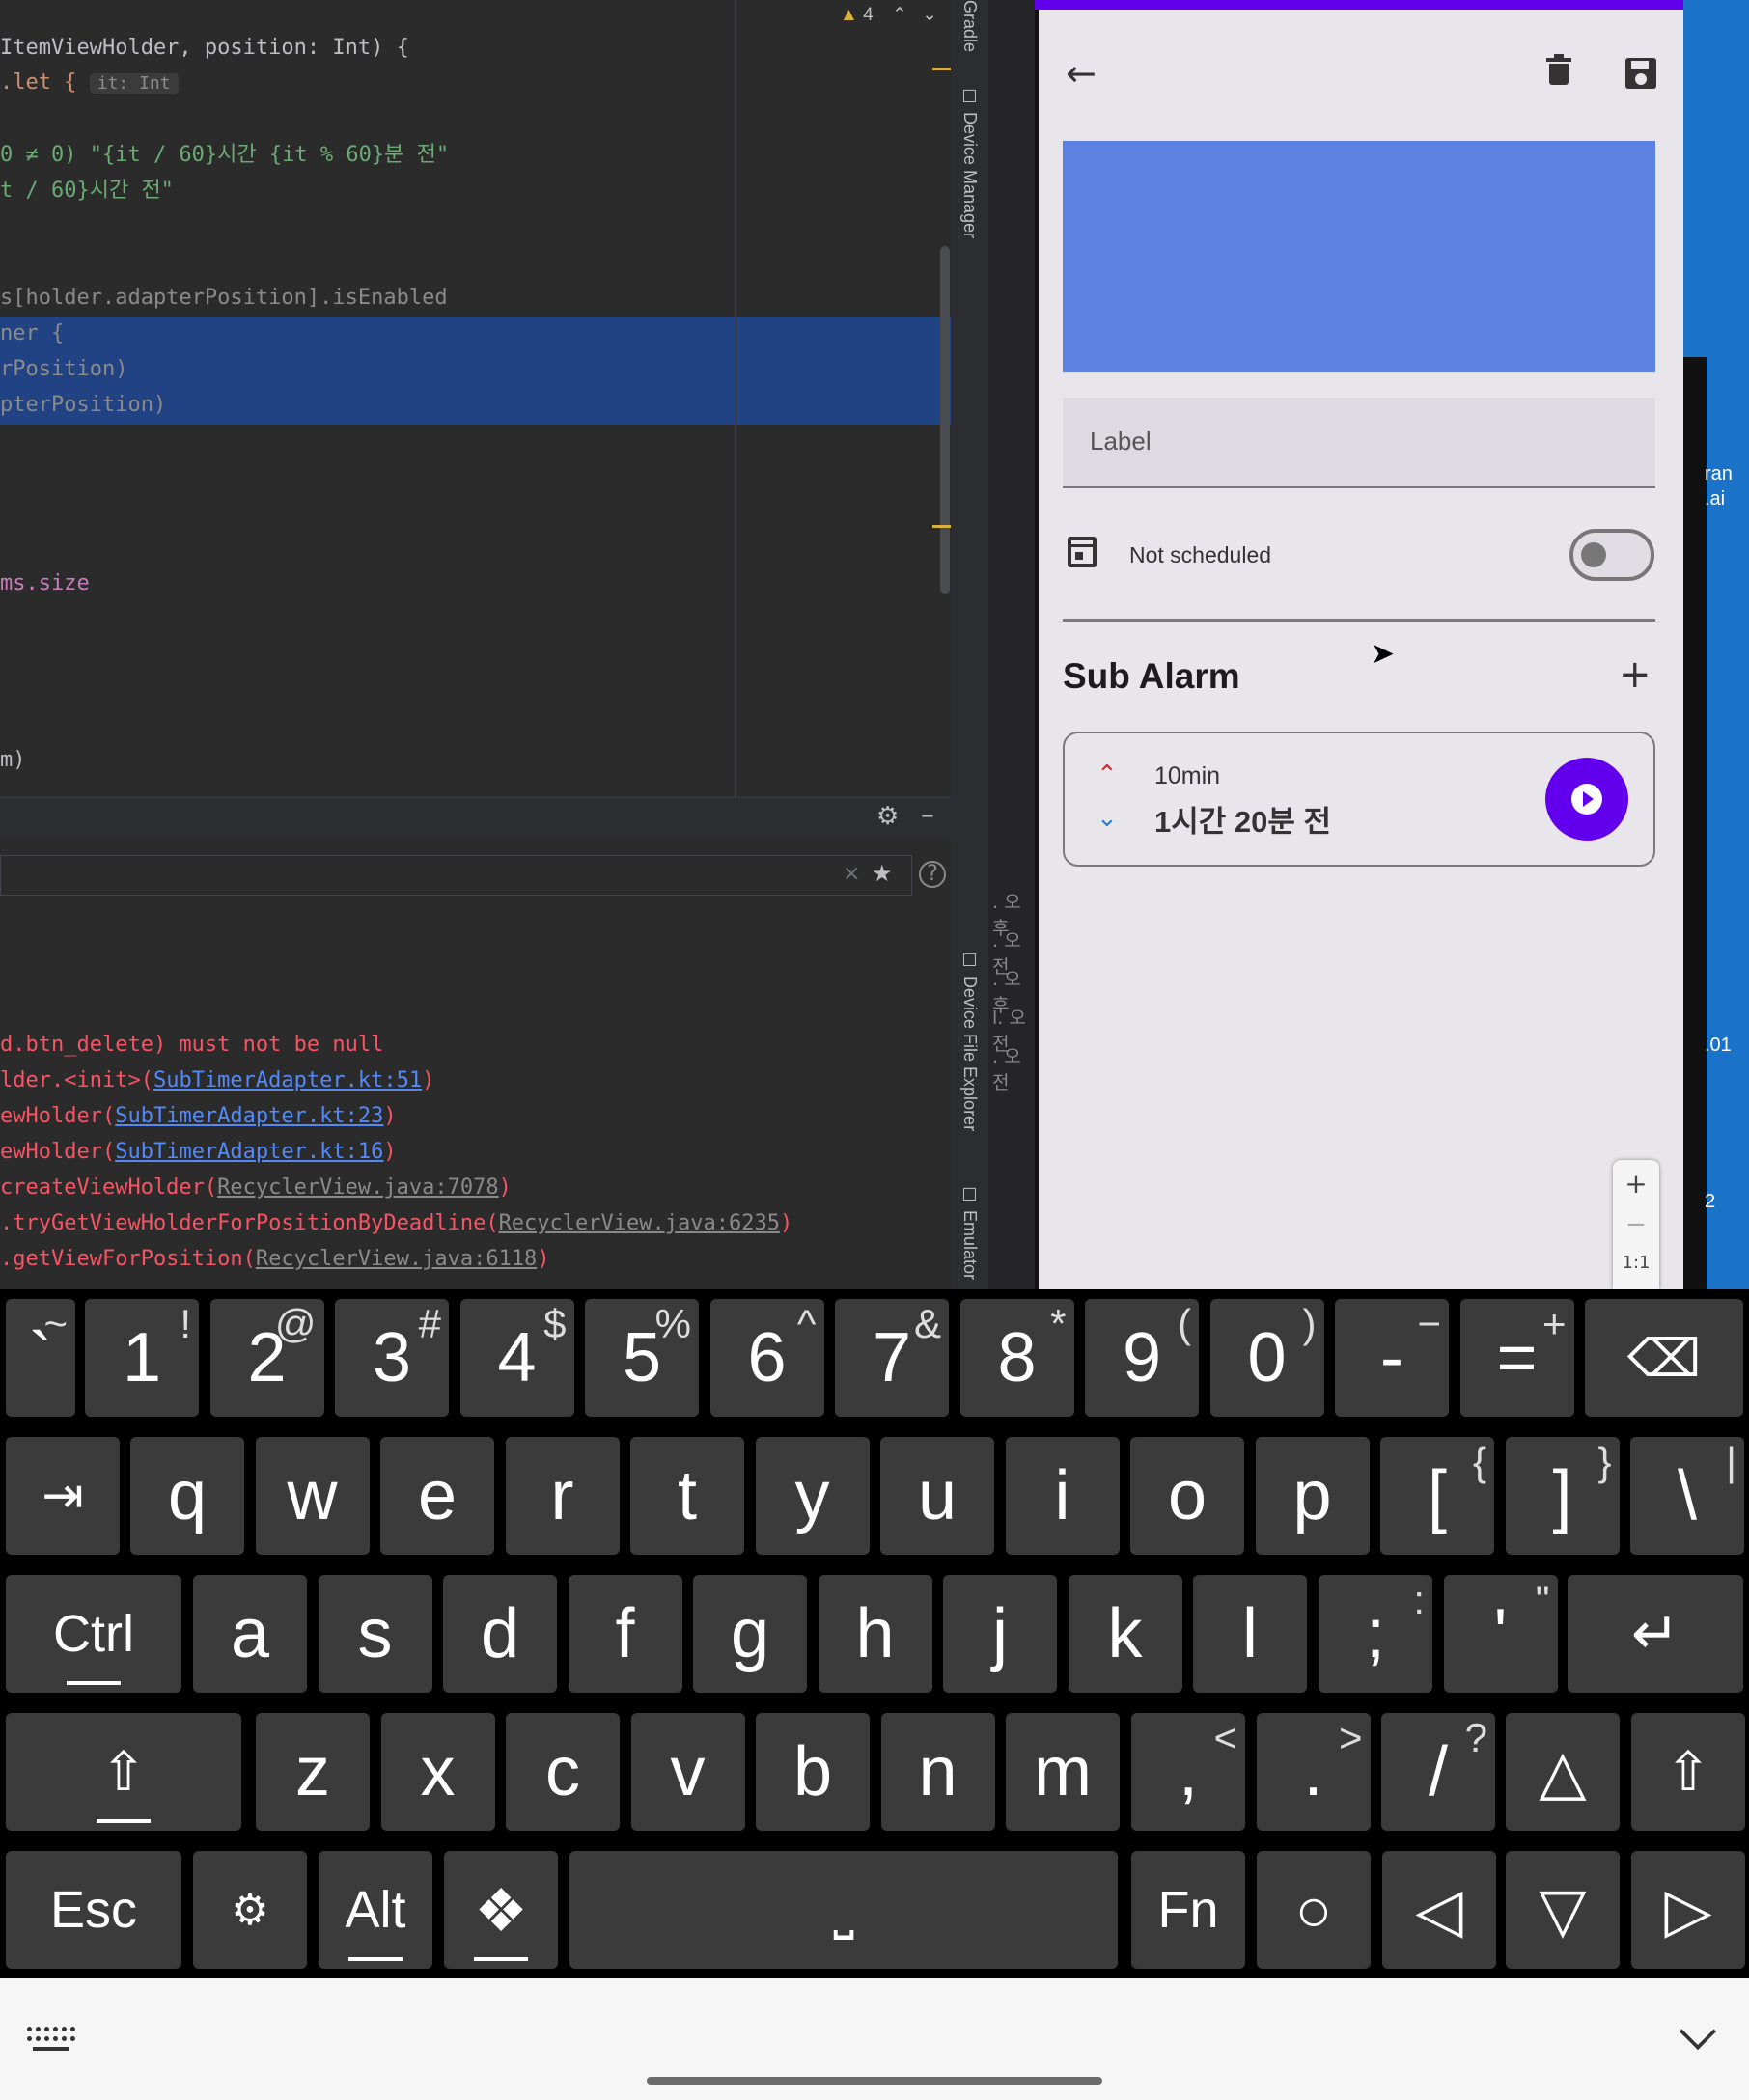  Describe the element at coordinates (970, 162) in the screenshot. I see `tool-tab-device-manager: ☐ Device Manager` at that location.